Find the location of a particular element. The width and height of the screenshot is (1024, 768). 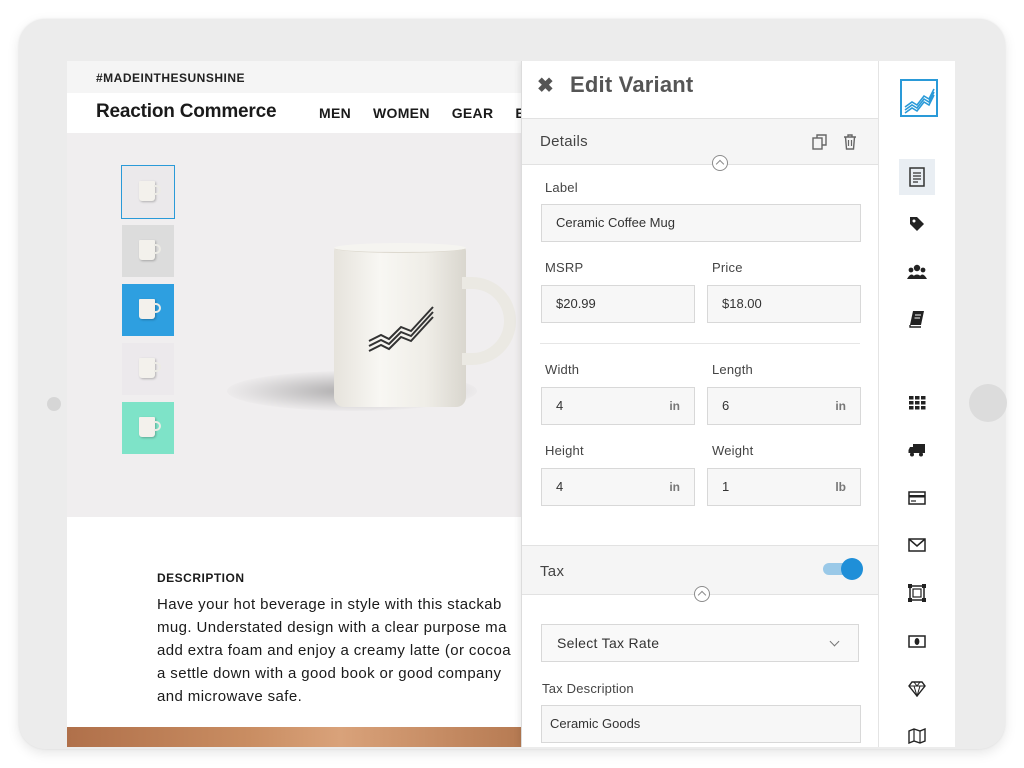

price-field-label: Price is located at coordinates (727, 267).